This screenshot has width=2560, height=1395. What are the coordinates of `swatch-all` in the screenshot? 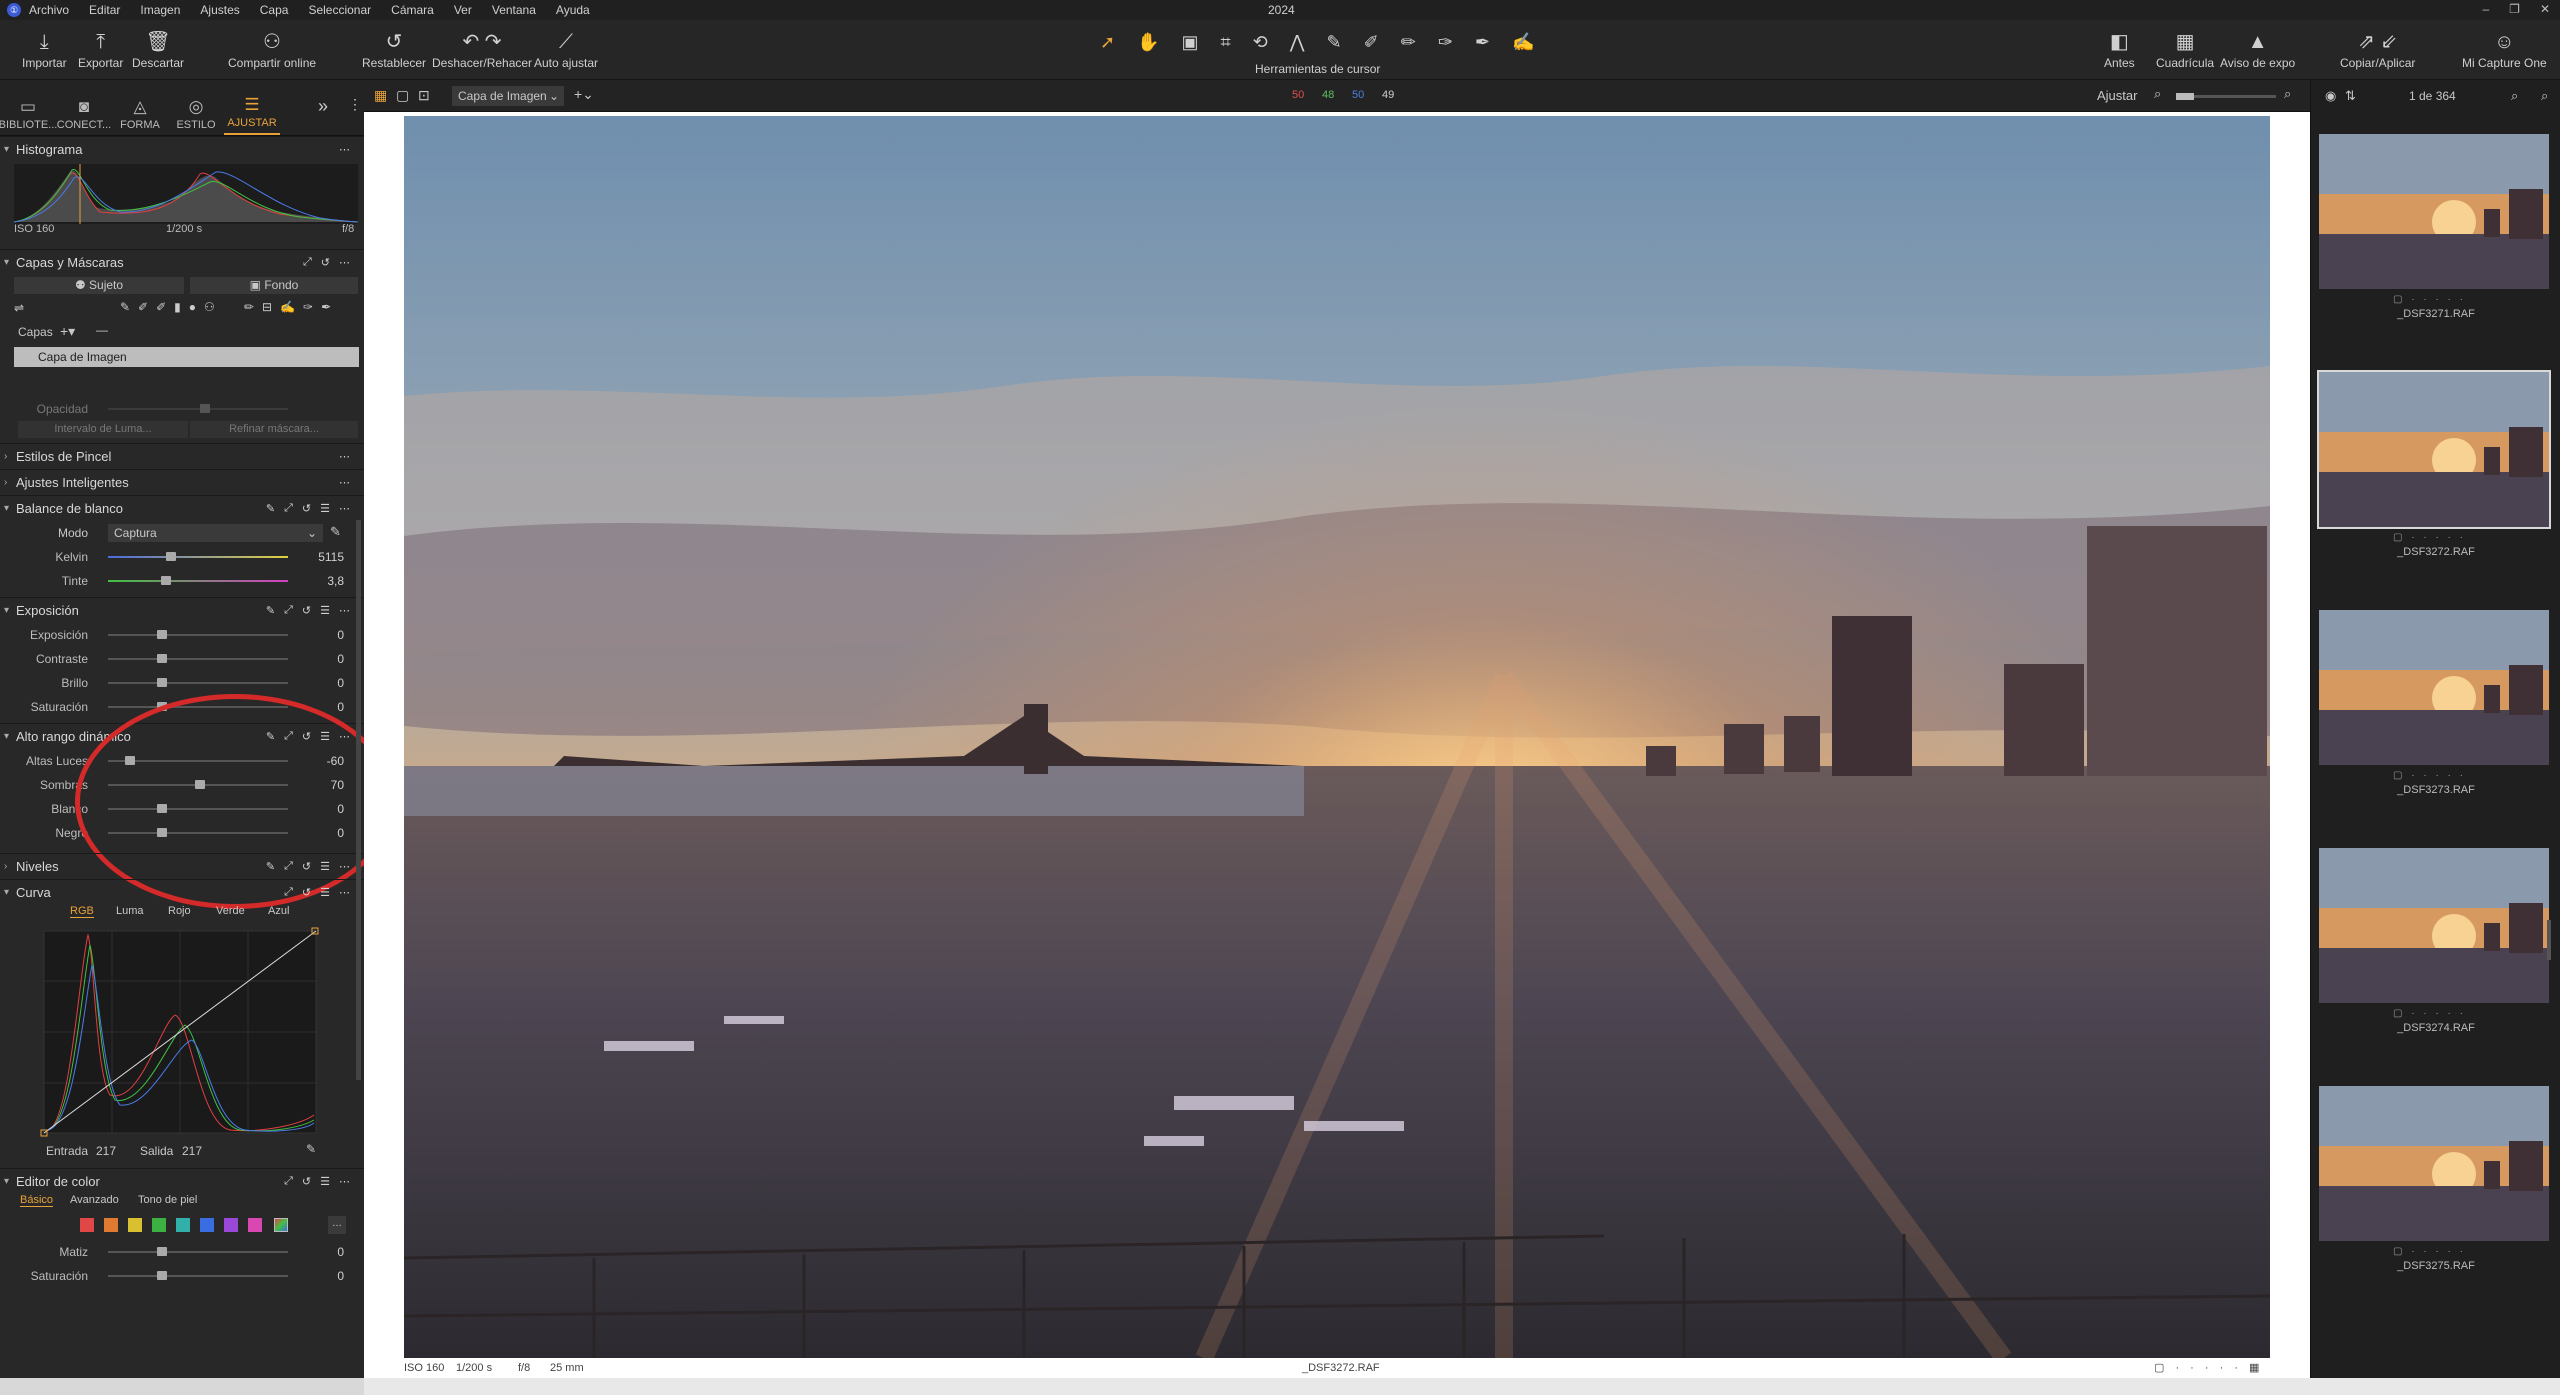 It's located at (281, 1225).